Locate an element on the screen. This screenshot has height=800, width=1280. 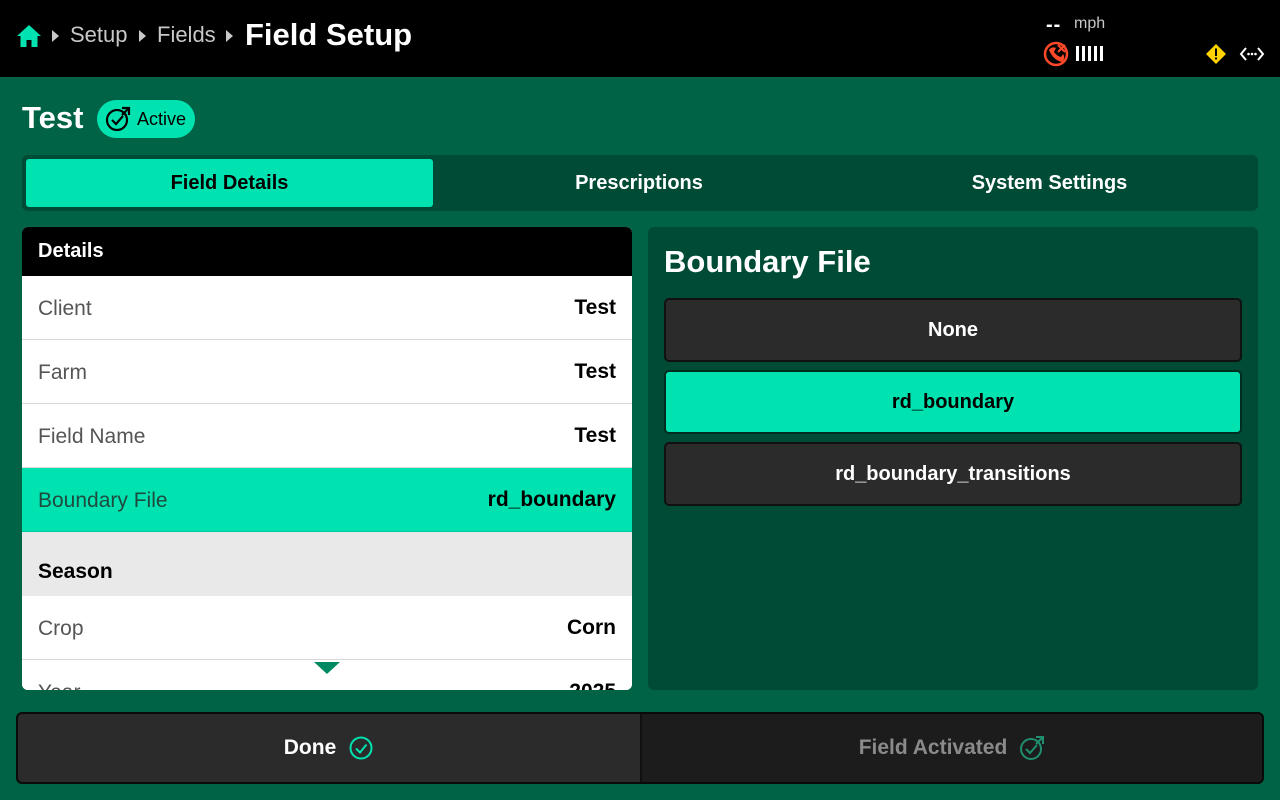
boundary-option-rd-boundary: rd_boundary is located at coordinates (953, 402).